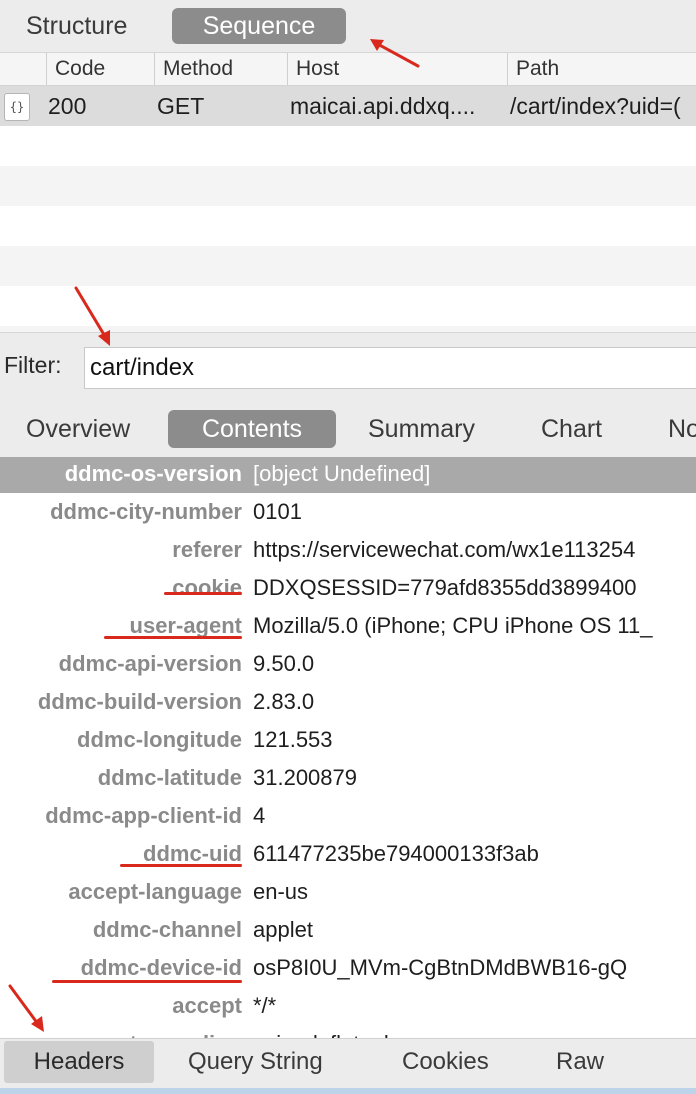 The width and height of the screenshot is (696, 1094). Describe the element at coordinates (281, 891) in the screenshot. I see `header-value: en-us` at that location.